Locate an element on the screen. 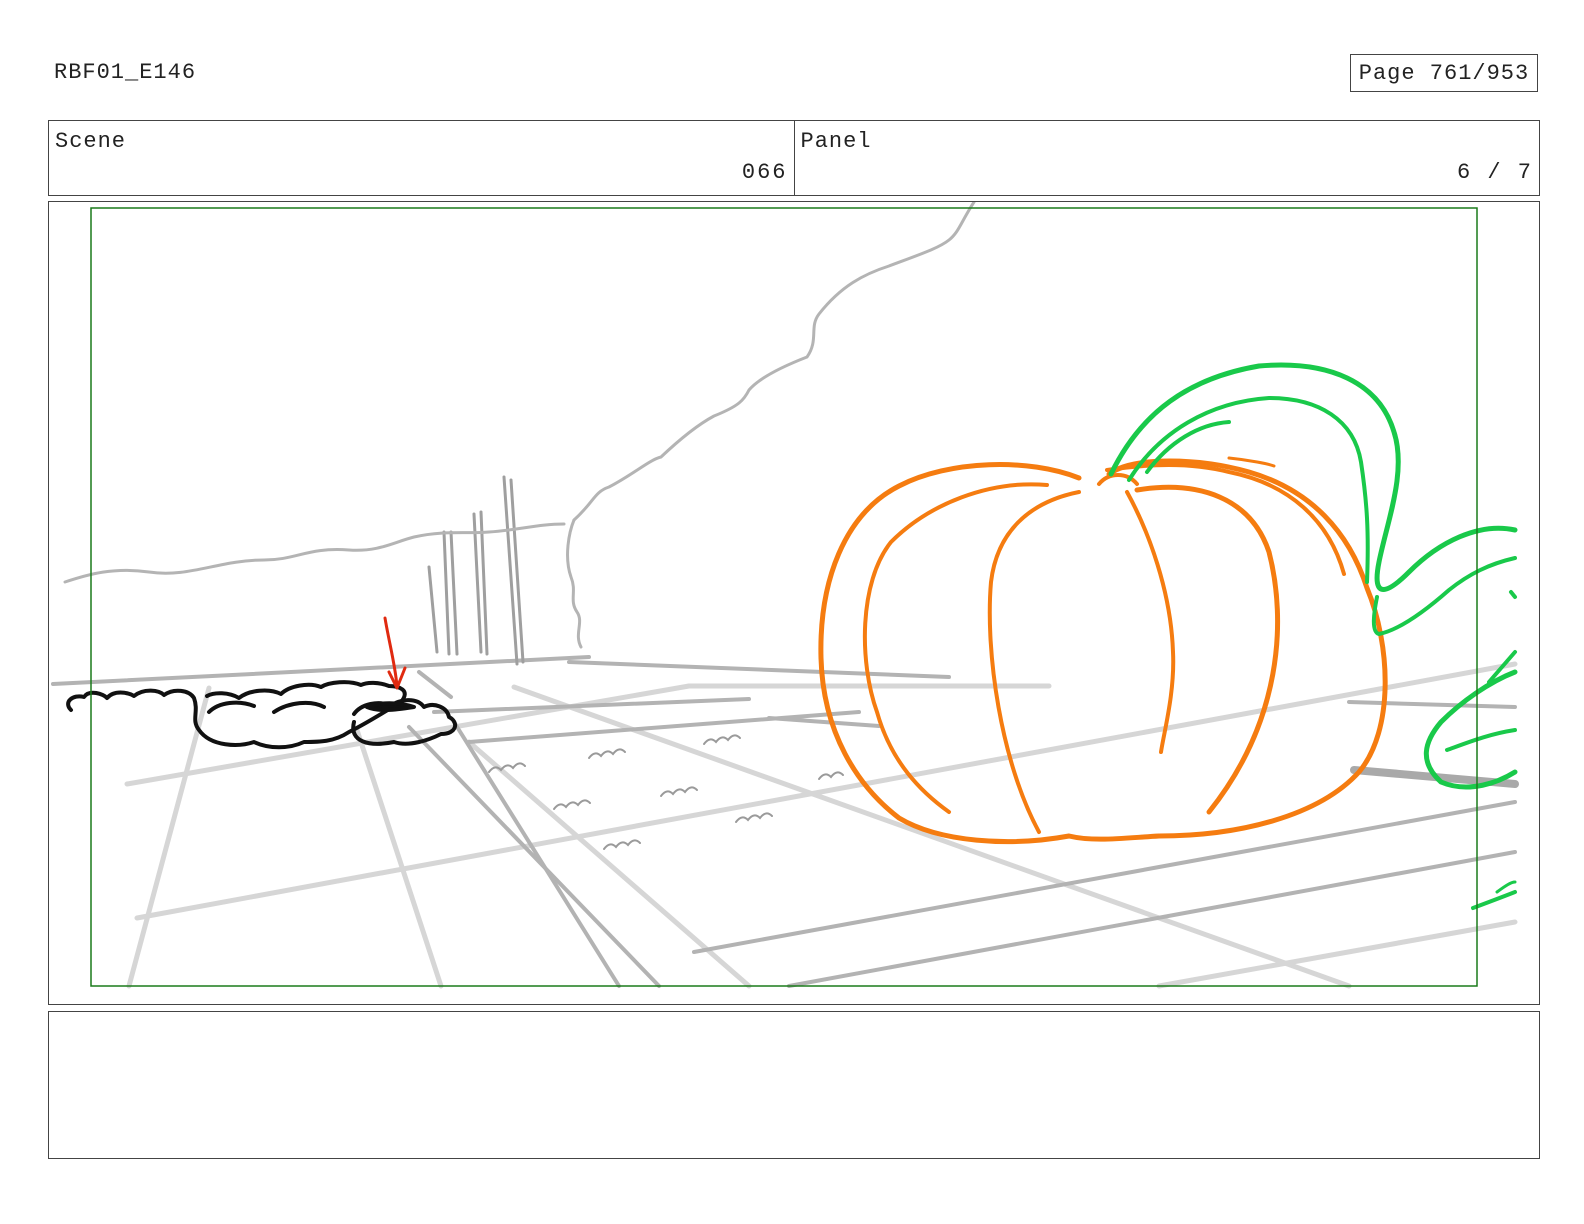 The width and height of the screenshot is (1584, 1224). doc-id: RBF01_E146 is located at coordinates (125, 72).